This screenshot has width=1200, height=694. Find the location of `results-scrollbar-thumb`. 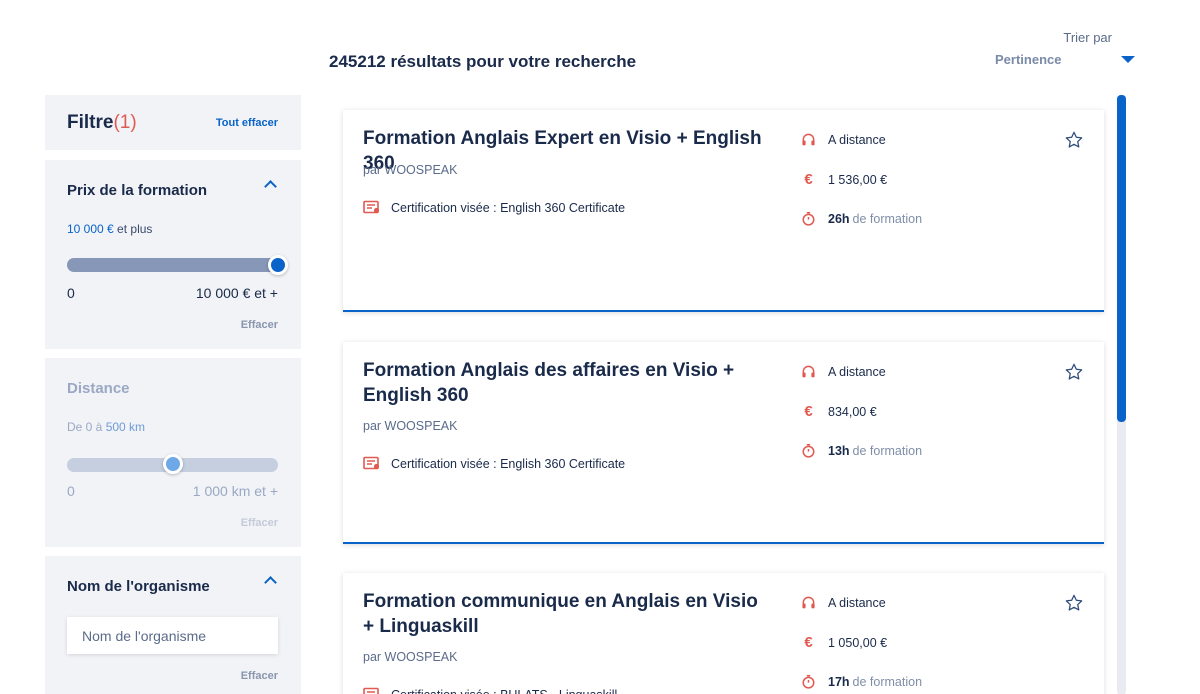

results-scrollbar-thumb is located at coordinates (1121, 258).